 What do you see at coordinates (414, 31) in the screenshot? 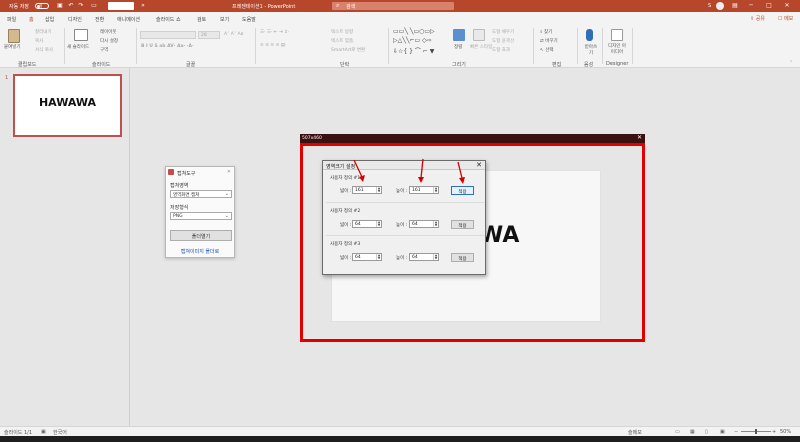
I see `shapes-gallery: ▭▭╲ ╲▭○▭▷` at bounding box center [414, 31].